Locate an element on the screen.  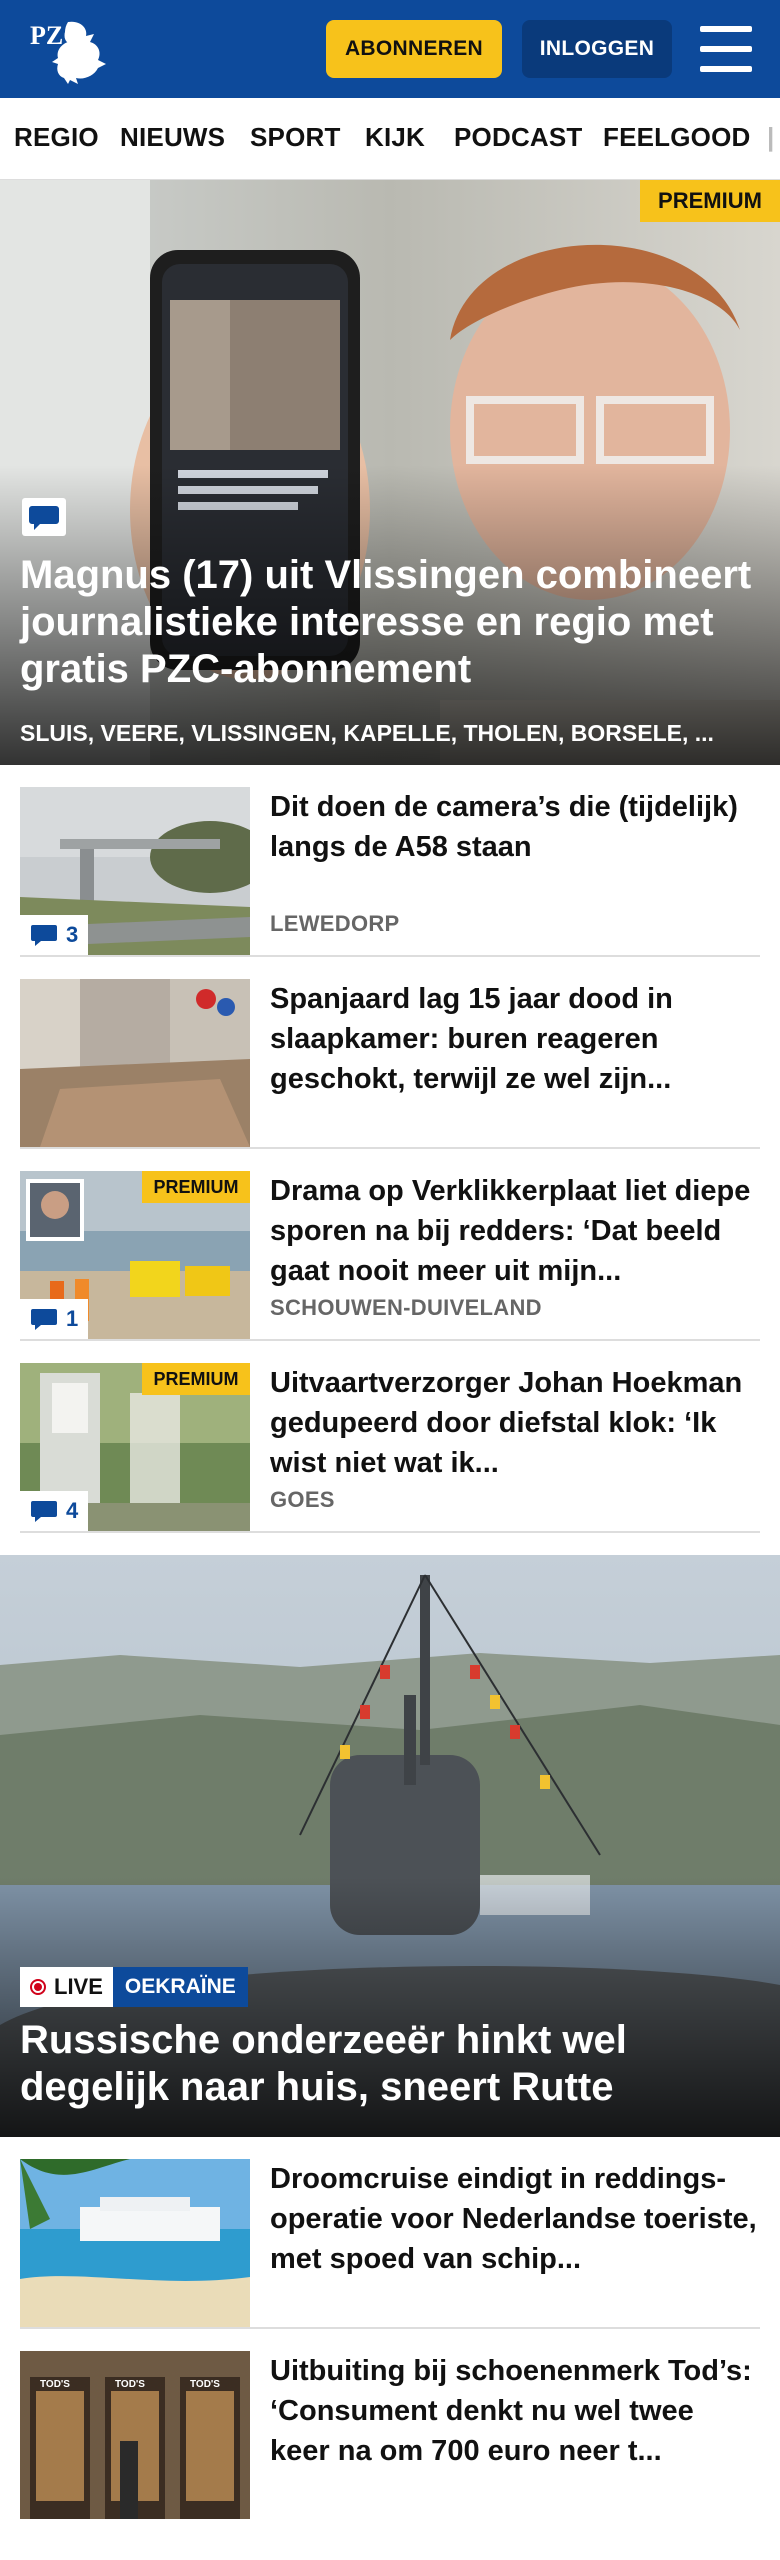
comment-count-badge: 3 is located at coordinates (54, 935).